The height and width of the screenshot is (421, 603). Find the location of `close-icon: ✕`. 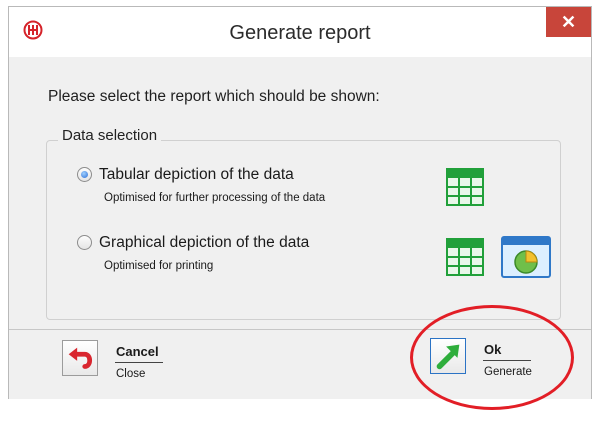

close-icon: ✕ is located at coordinates (568, 21).